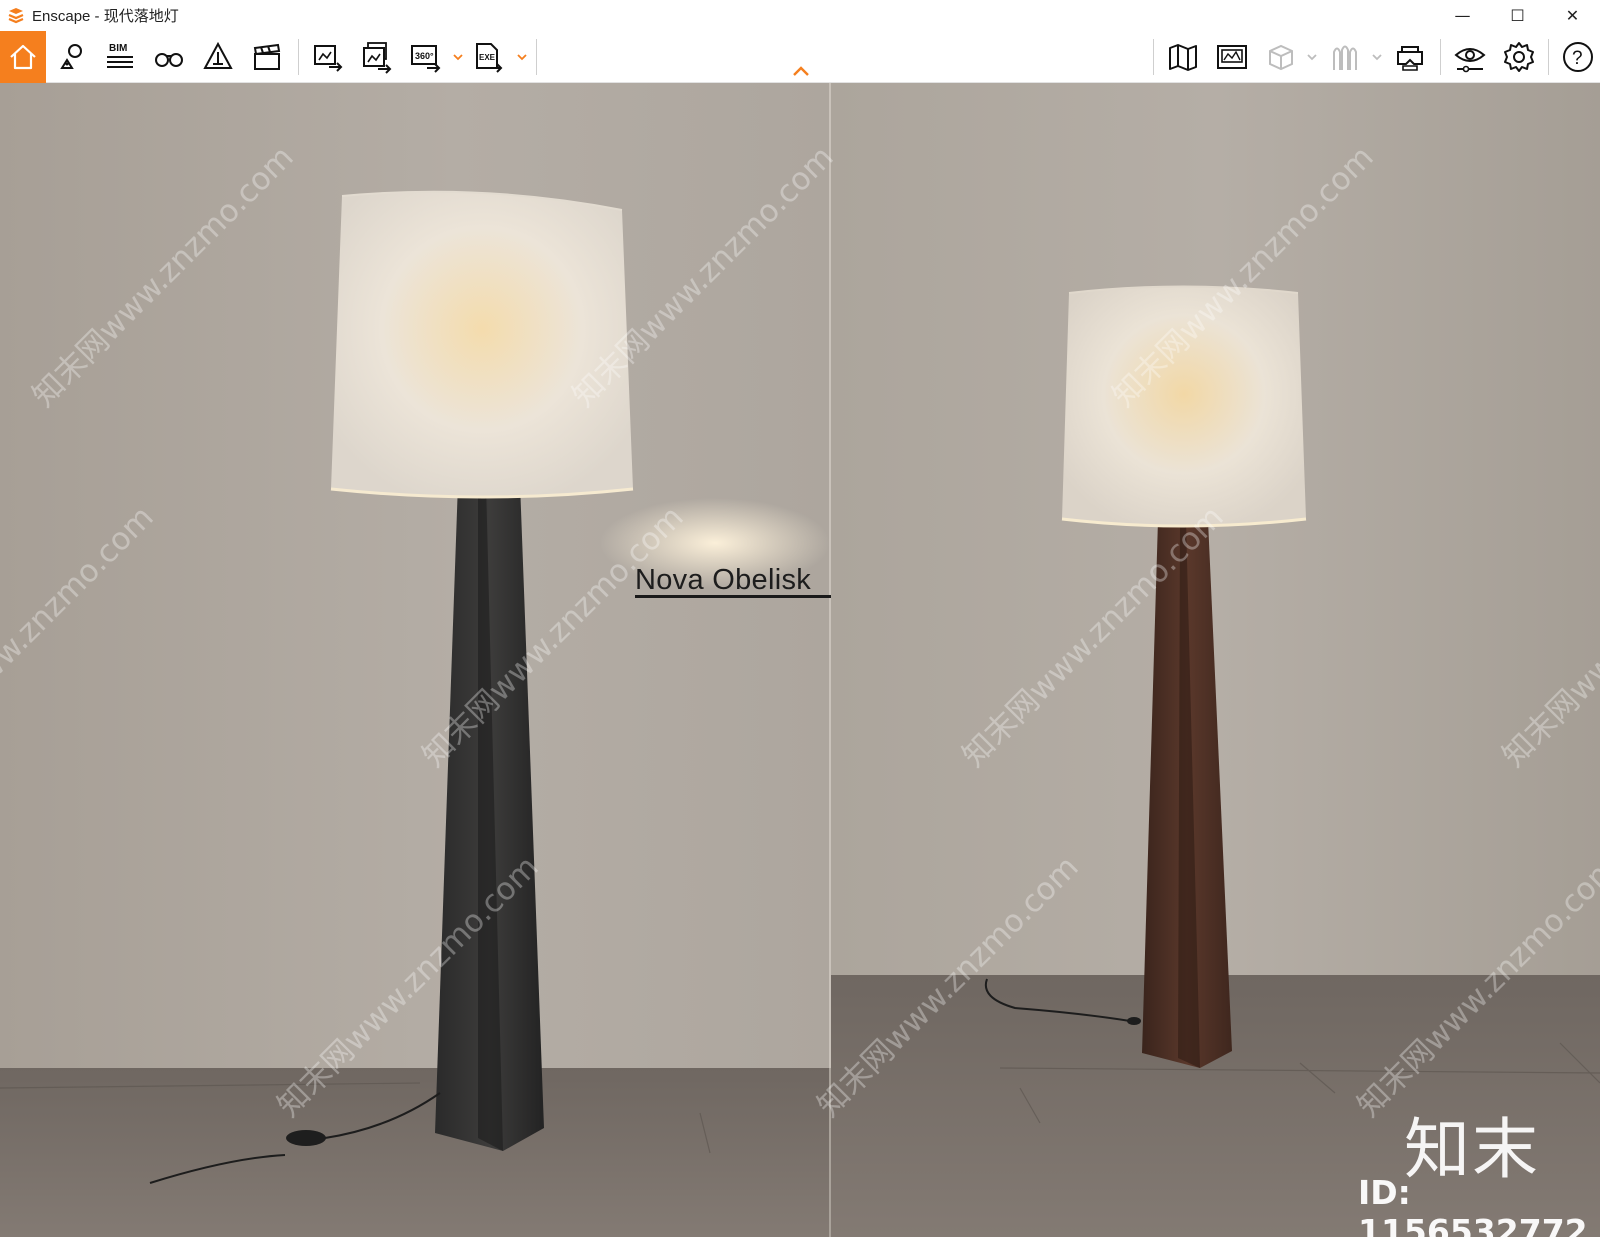 The image size is (1600, 1237). I want to click on chevron-up-icon, so click(801, 71).